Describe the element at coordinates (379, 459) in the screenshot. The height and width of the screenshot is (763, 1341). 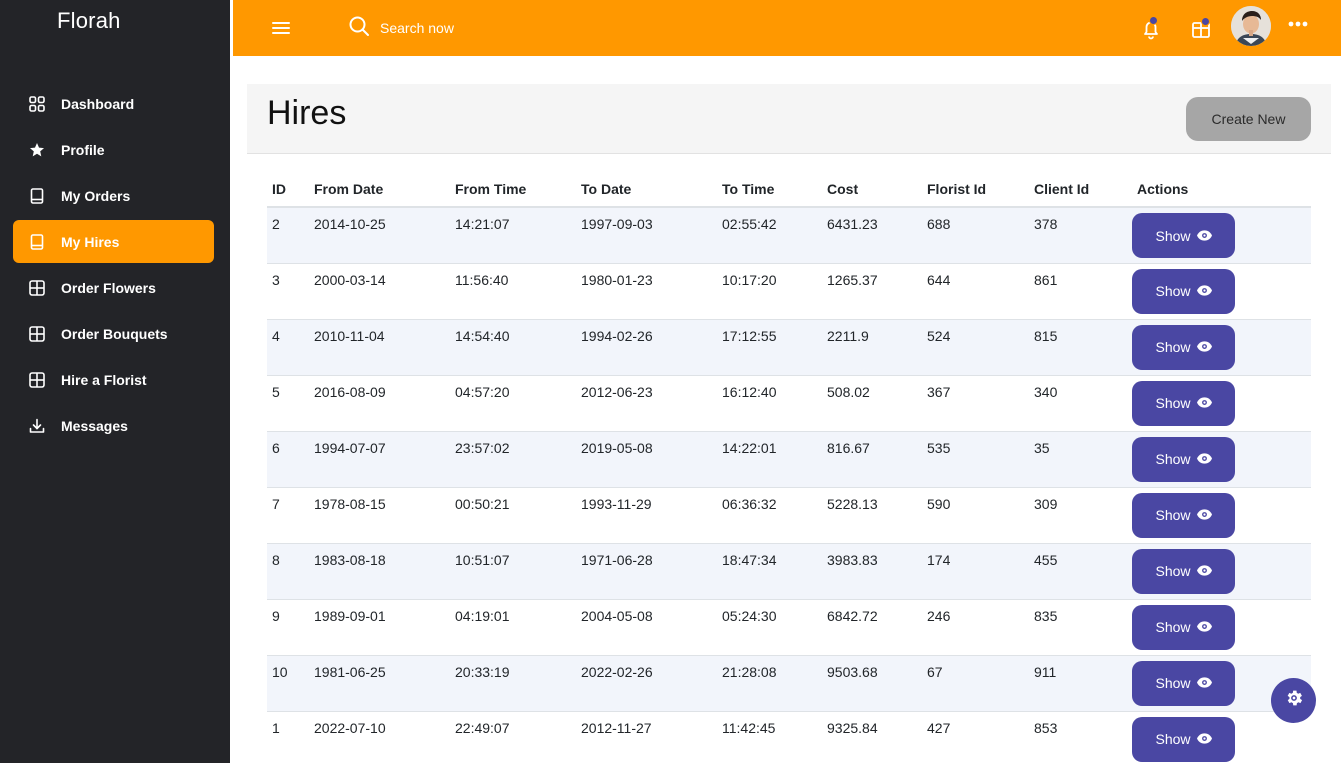
I see `cell-from-date: 1994-07-07` at that location.